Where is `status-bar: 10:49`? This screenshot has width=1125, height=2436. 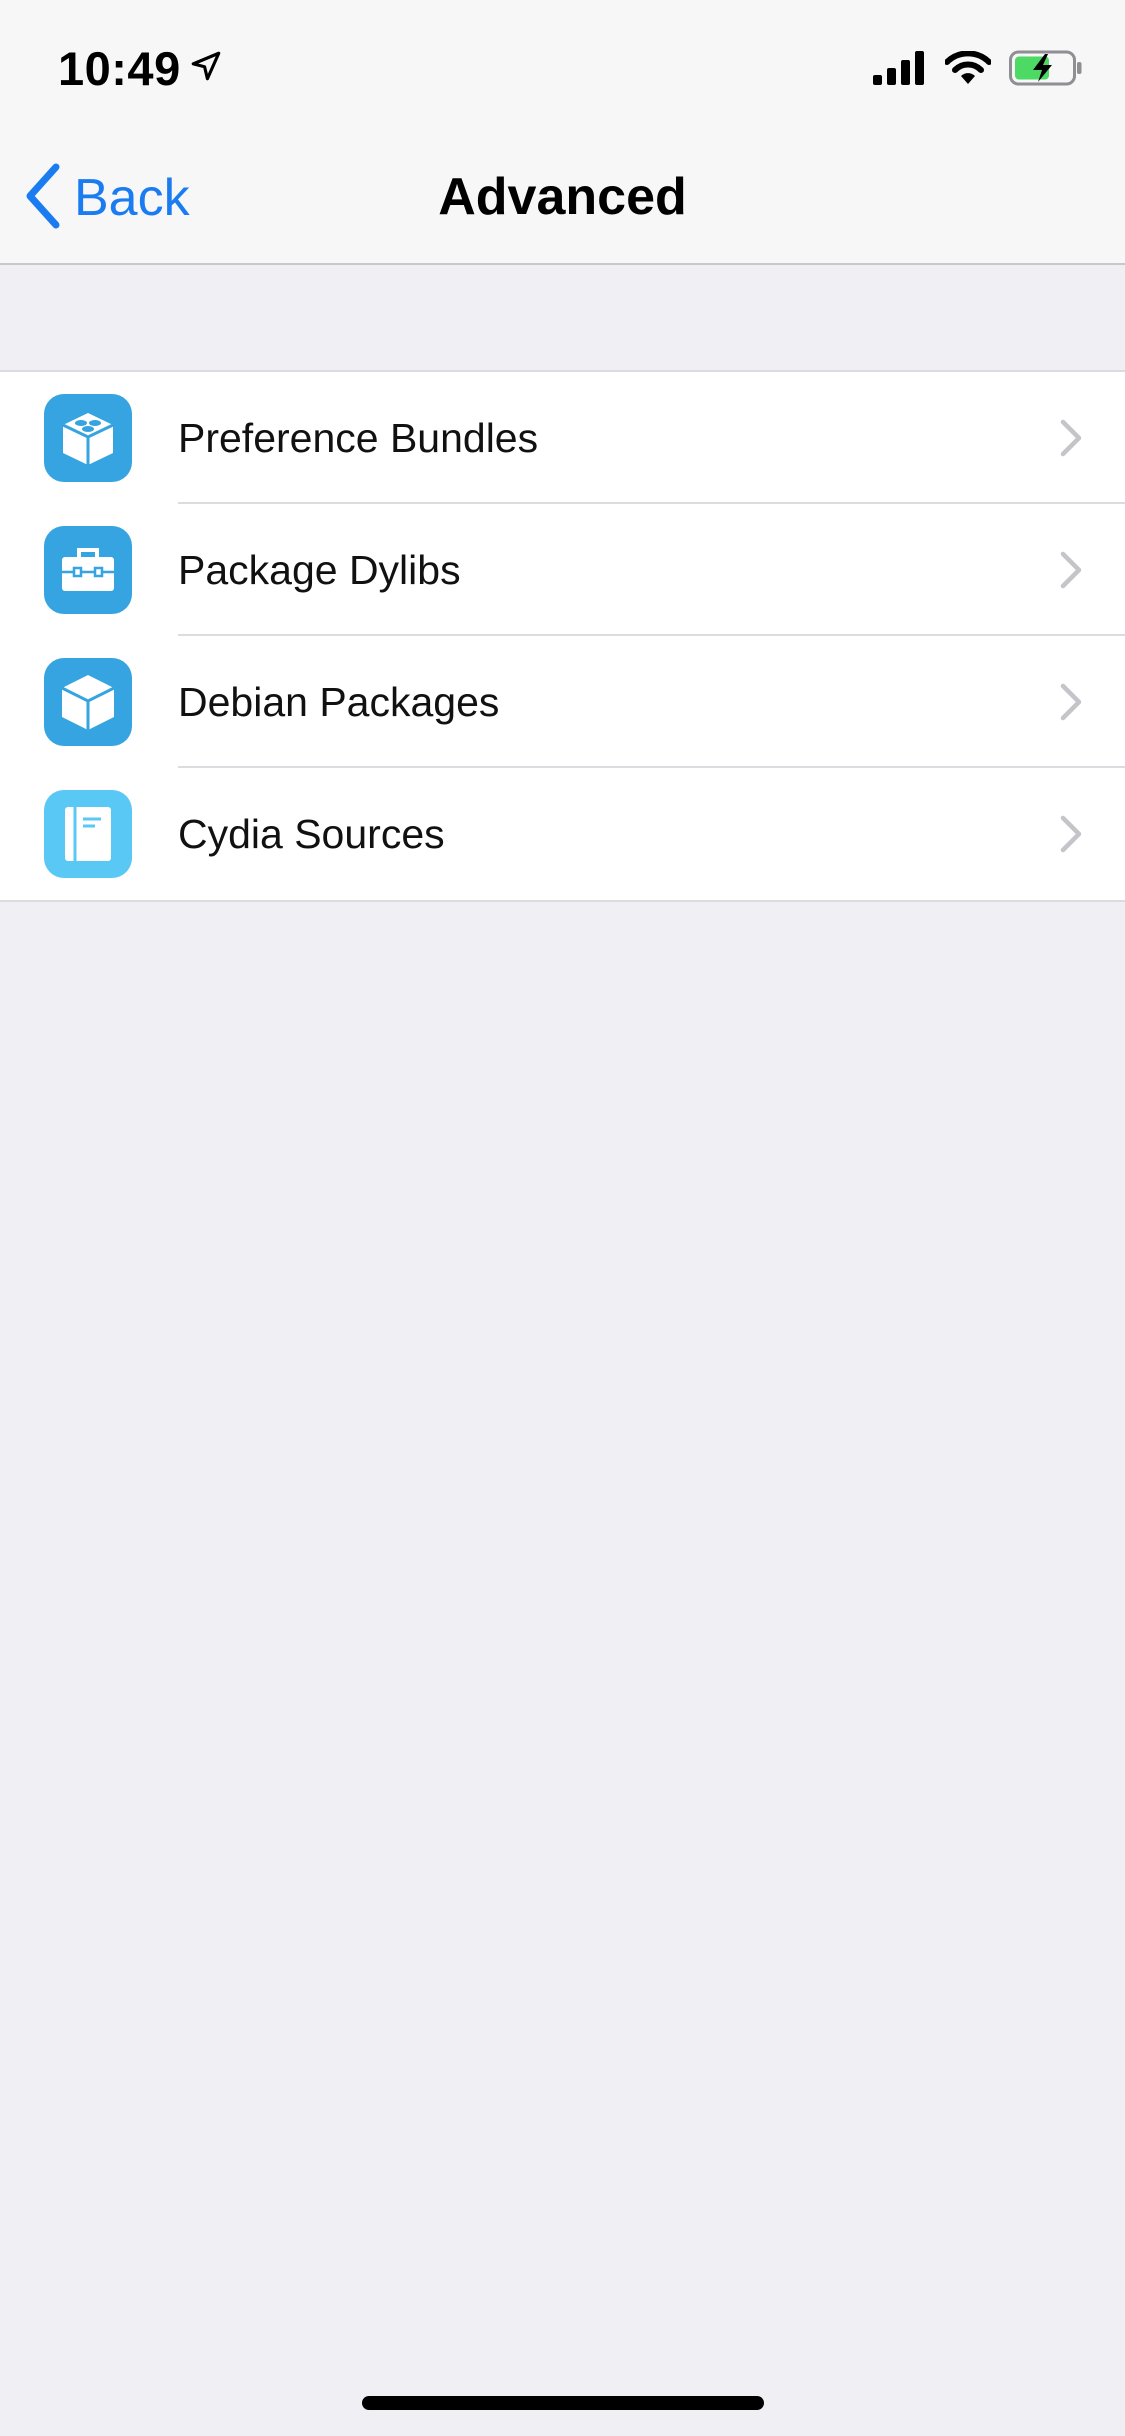
status-bar: 10:49 is located at coordinates (562, 67).